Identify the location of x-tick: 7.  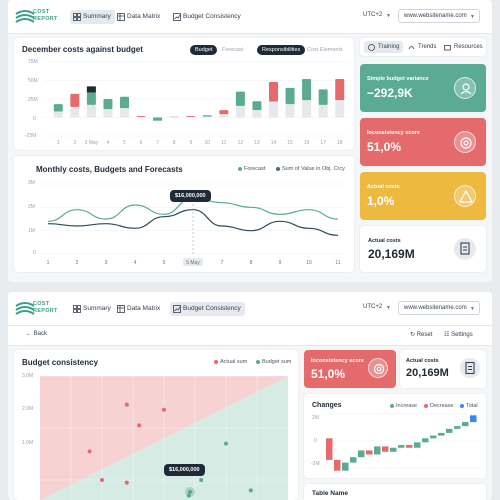
(157, 143).